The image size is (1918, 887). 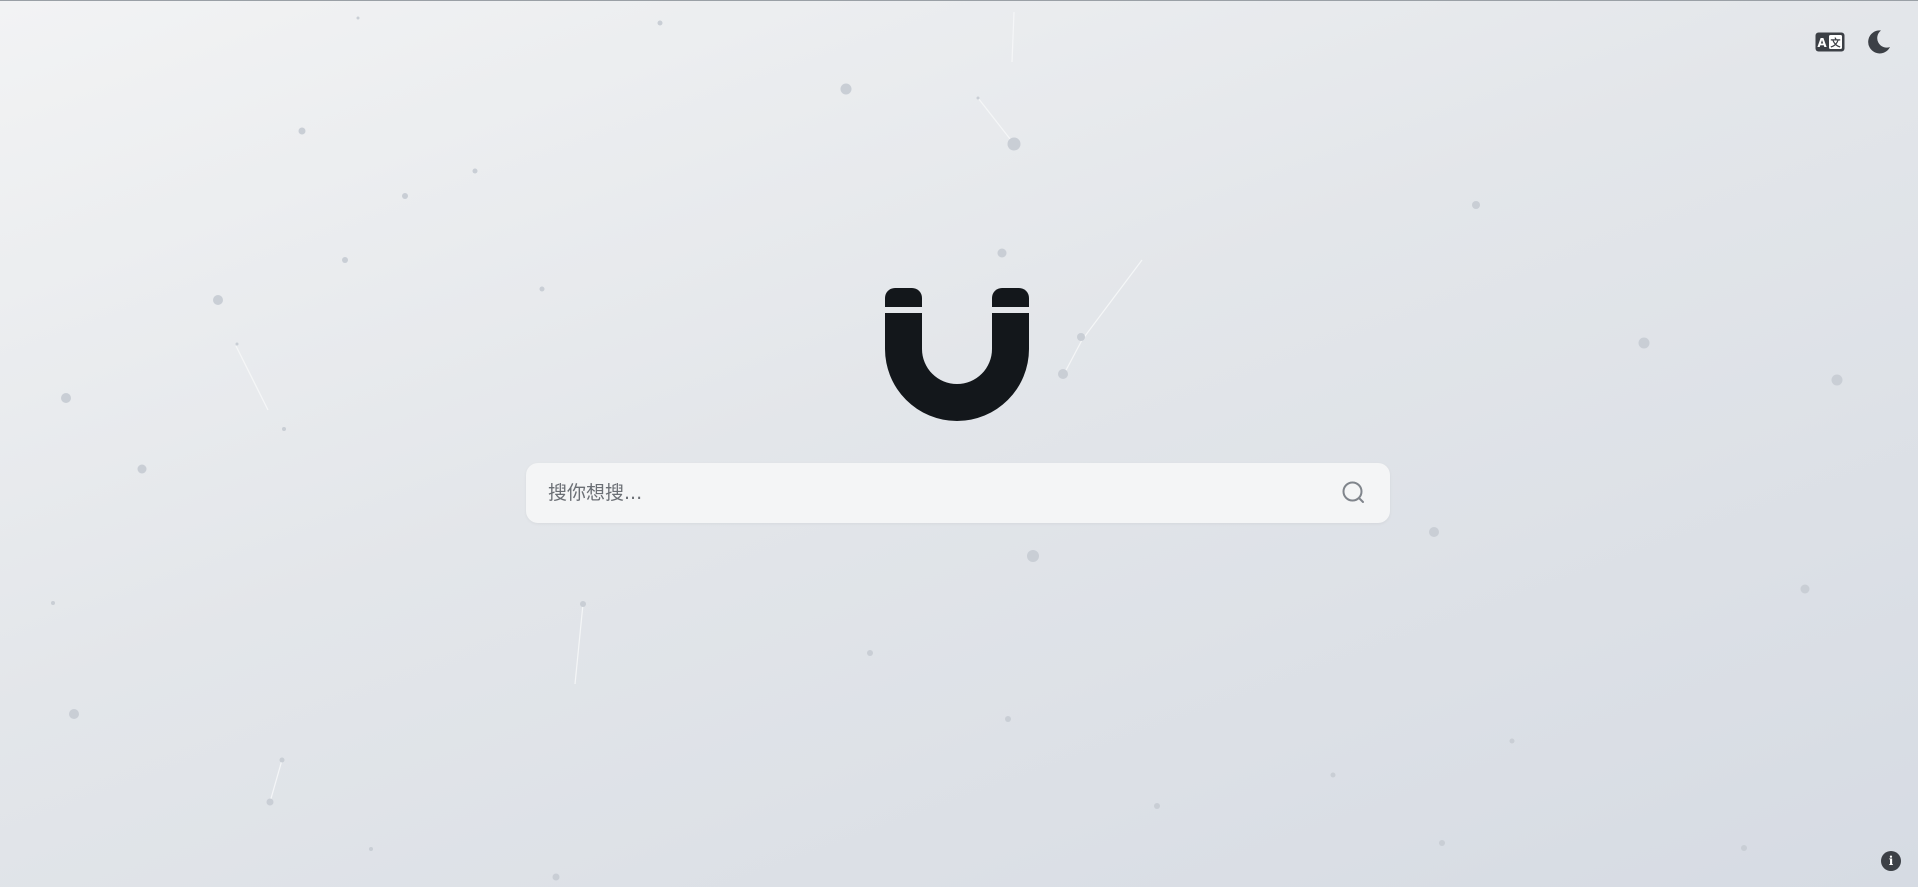 I want to click on search-bar, so click(x=958, y=493).